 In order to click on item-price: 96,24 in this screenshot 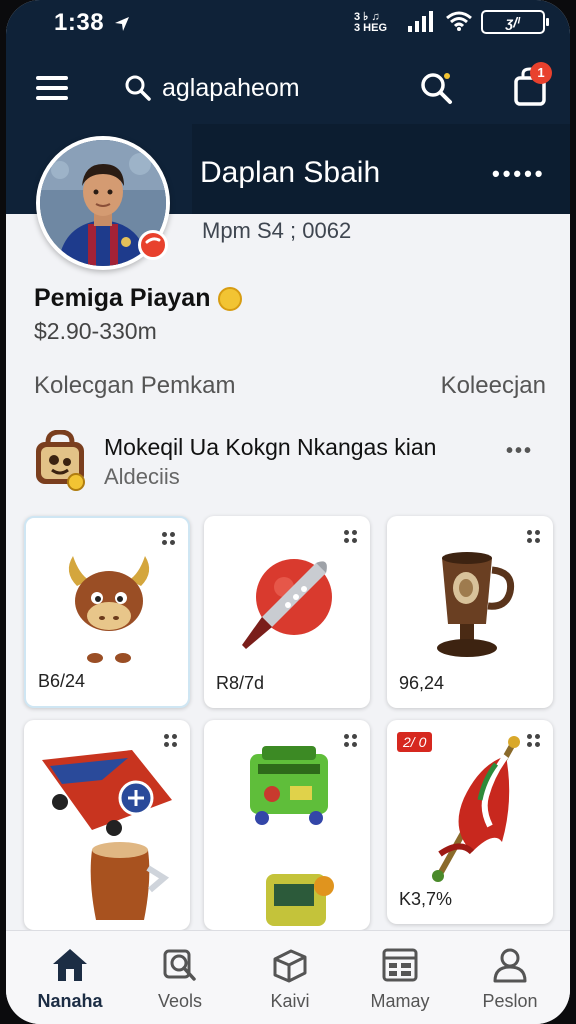, I will do `click(422, 683)`.